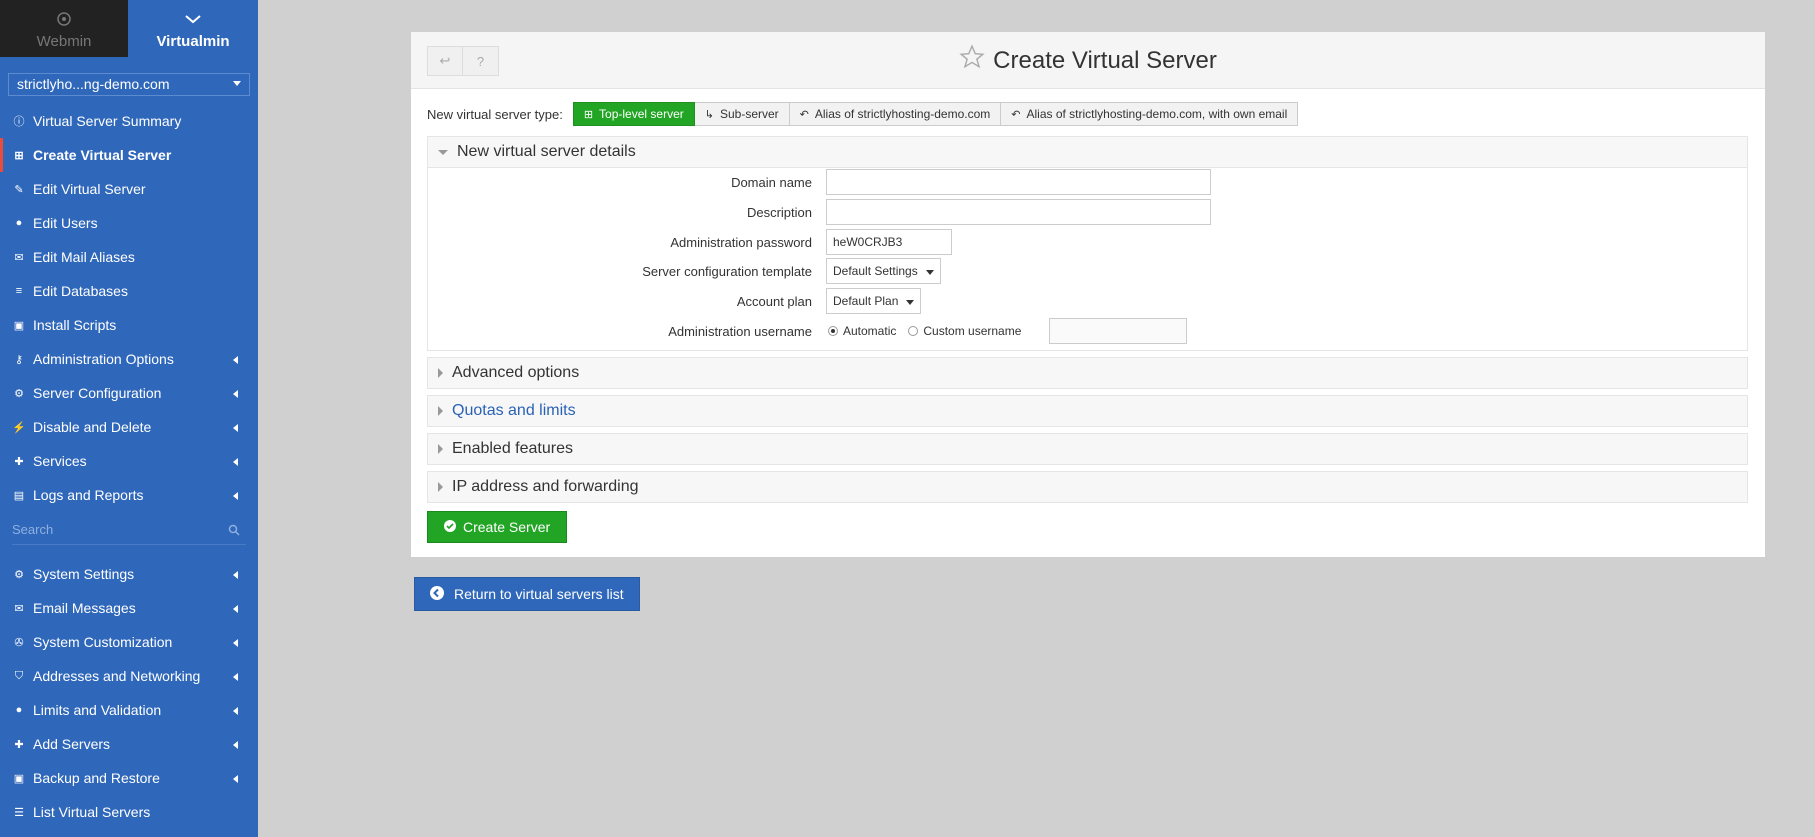 The height and width of the screenshot is (837, 1815). Describe the element at coordinates (1087, 152) in the screenshot. I see `details-section-header: New virtual server details` at that location.